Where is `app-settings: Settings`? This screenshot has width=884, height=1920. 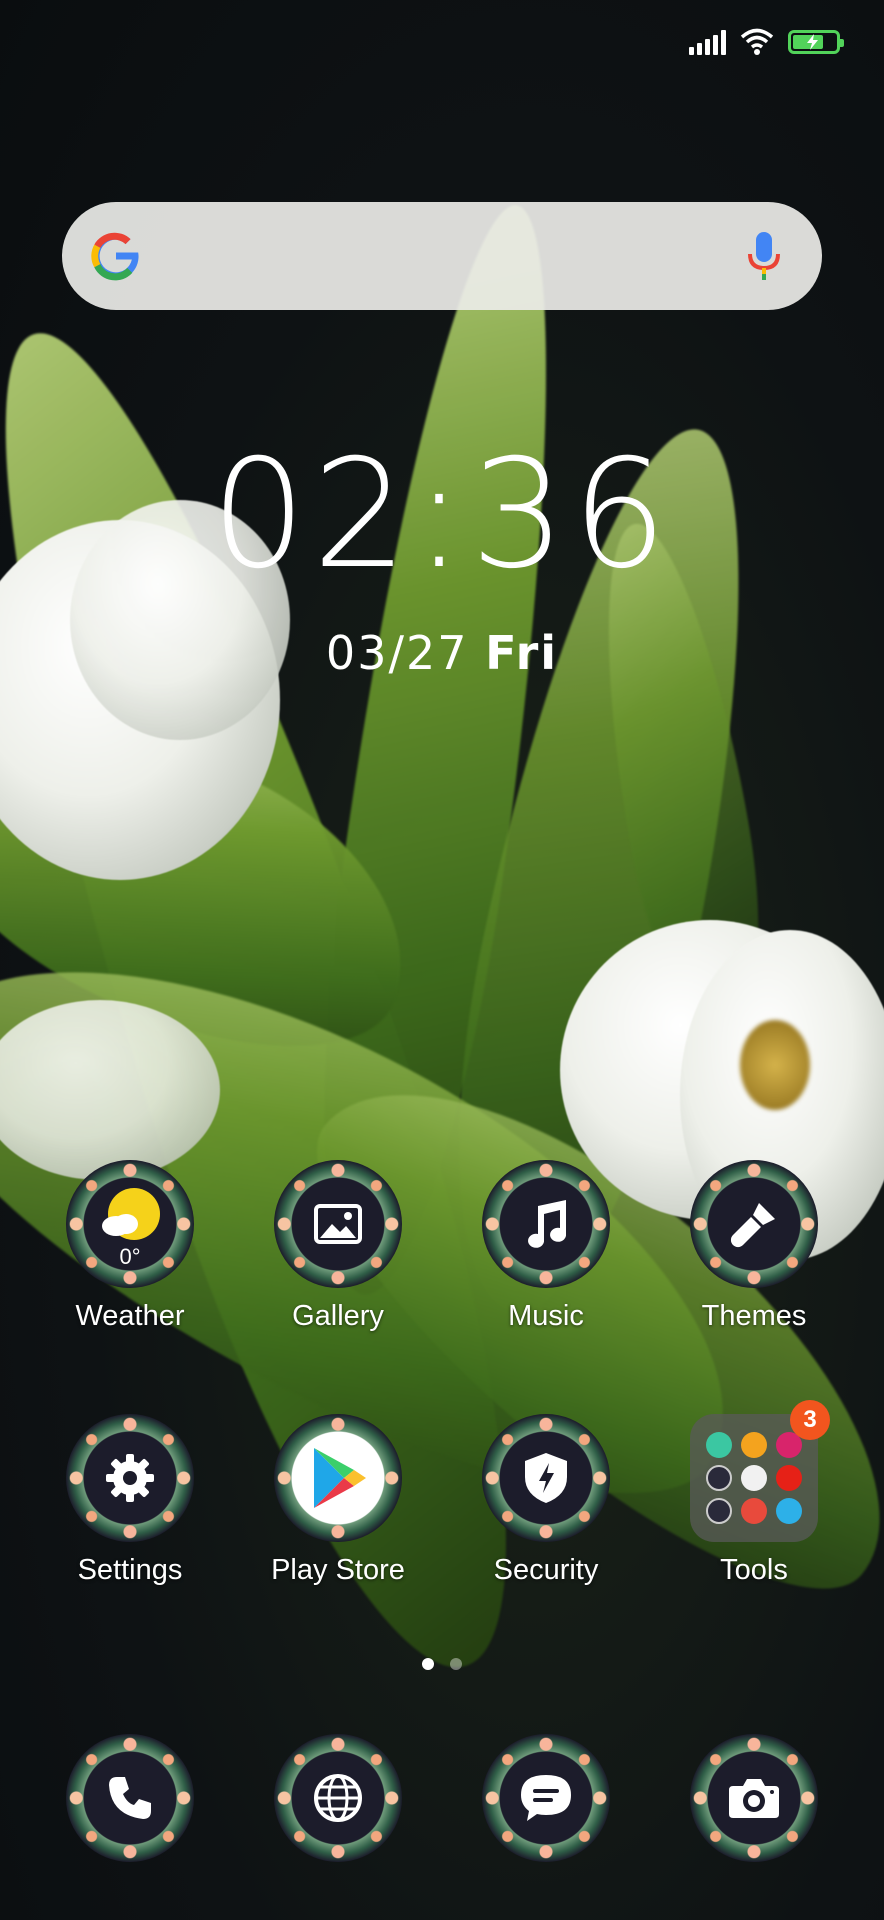
app-settings: Settings is located at coordinates (130, 1500).